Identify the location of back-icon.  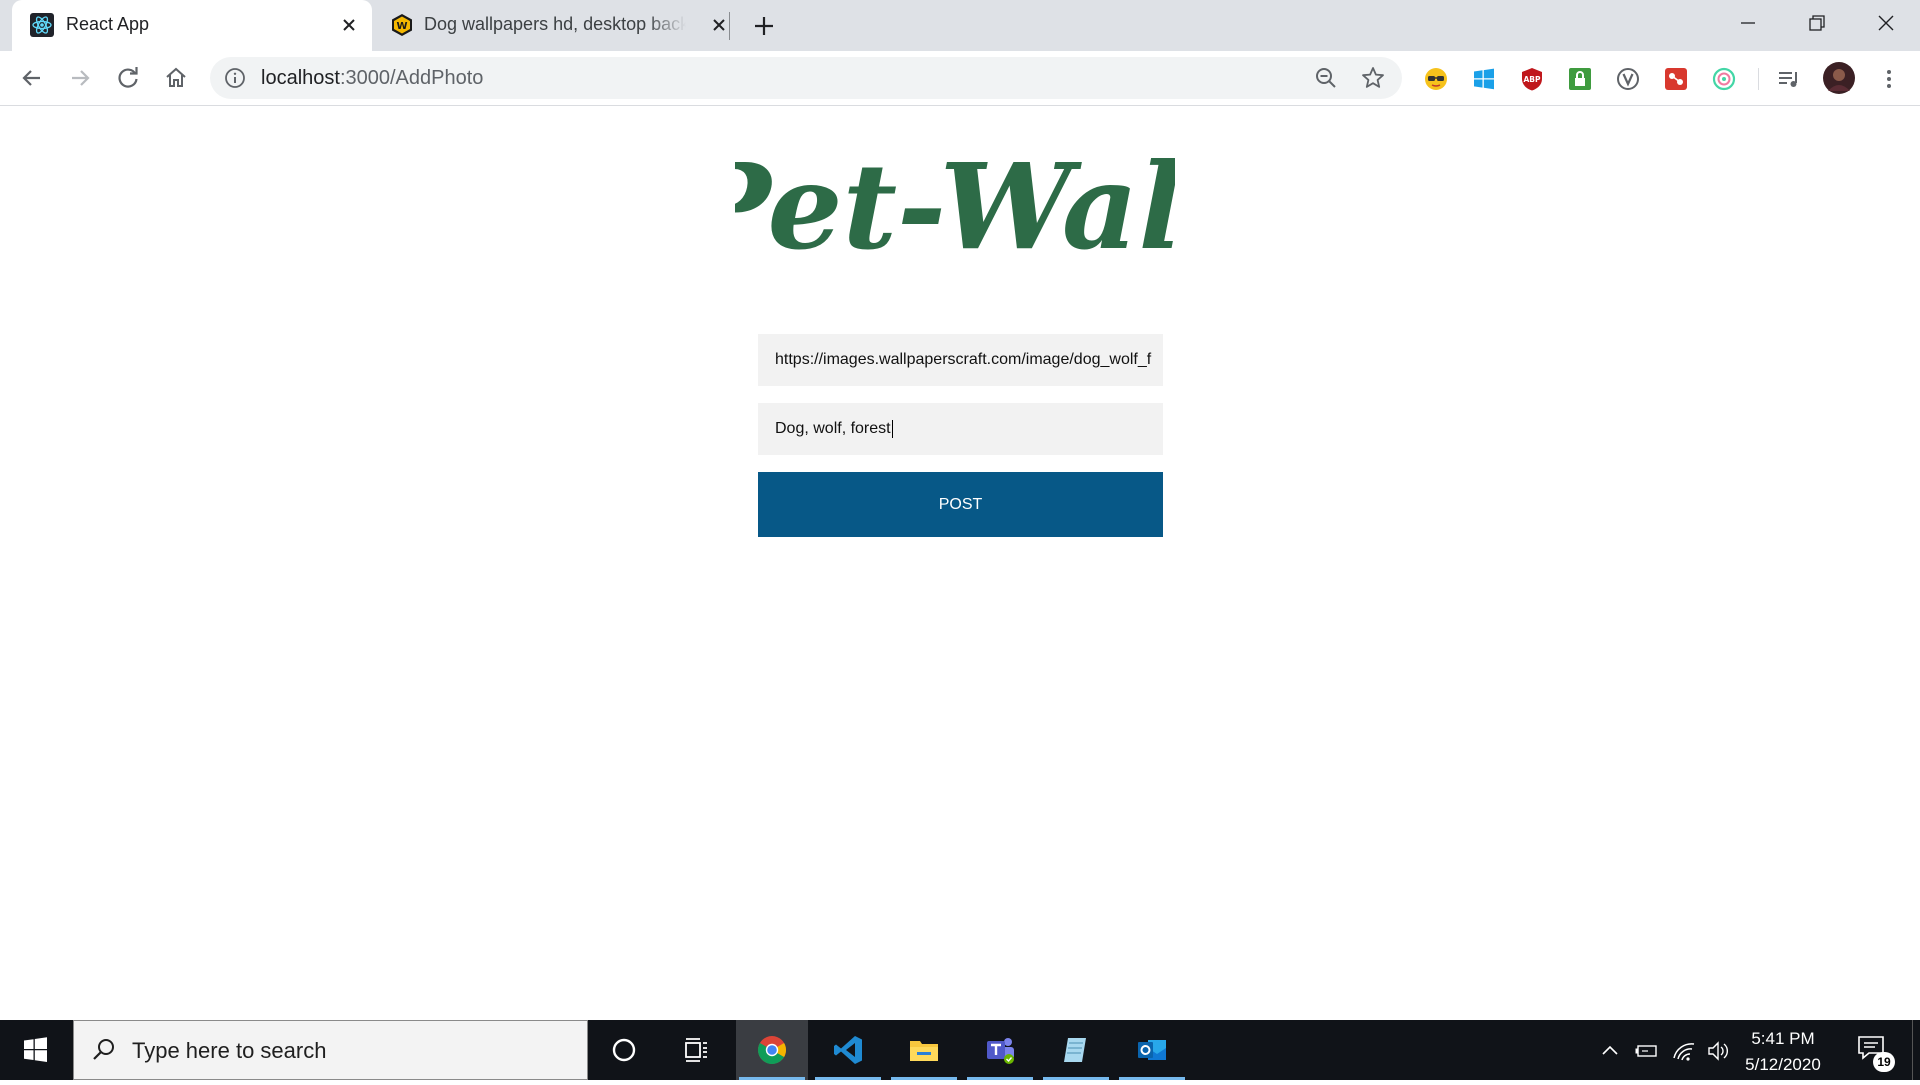
(32, 78).